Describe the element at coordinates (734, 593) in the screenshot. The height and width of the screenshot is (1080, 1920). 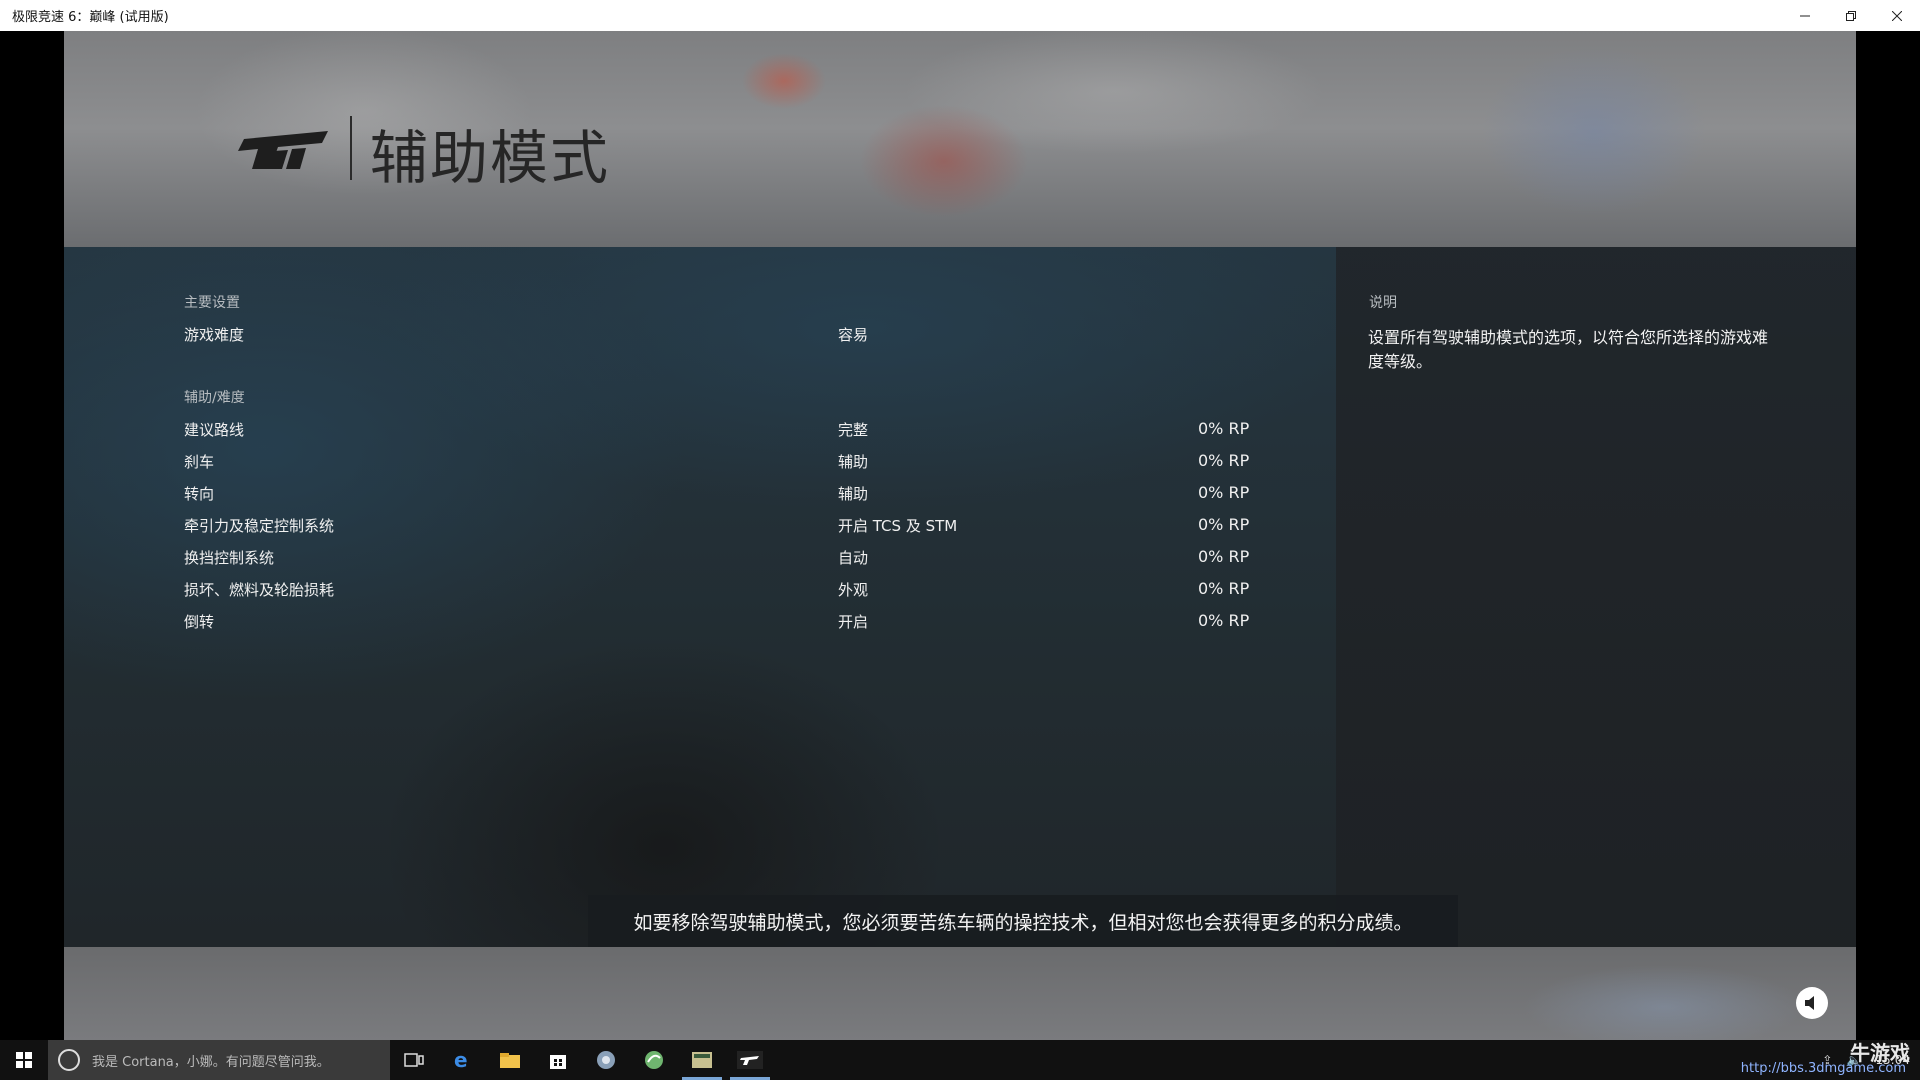
I see `setting-row-damage-fuel-tires: 损坏、燃料及轮胎损耗 外观 0% RP` at that location.